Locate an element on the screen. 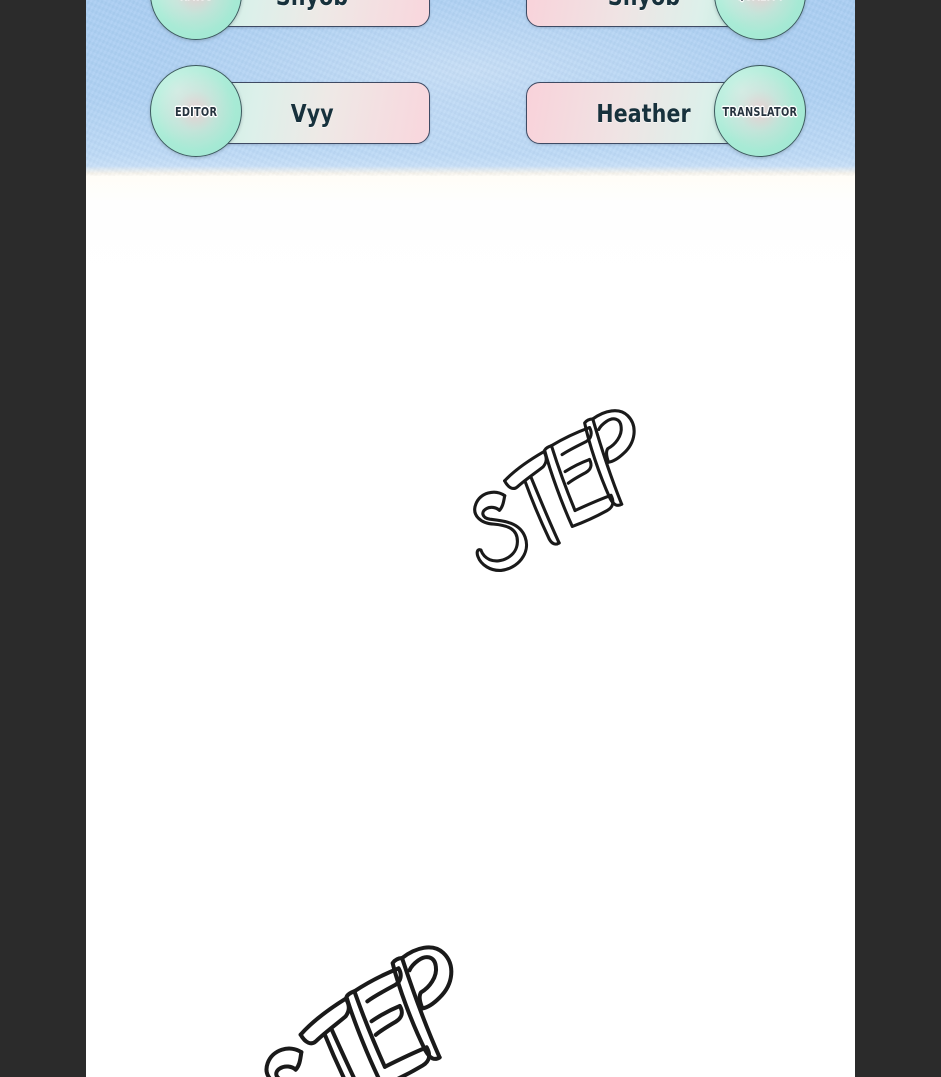 The height and width of the screenshot is (1077, 941). credit-item: Heather TRANSLATOR is located at coordinates (661, 113).